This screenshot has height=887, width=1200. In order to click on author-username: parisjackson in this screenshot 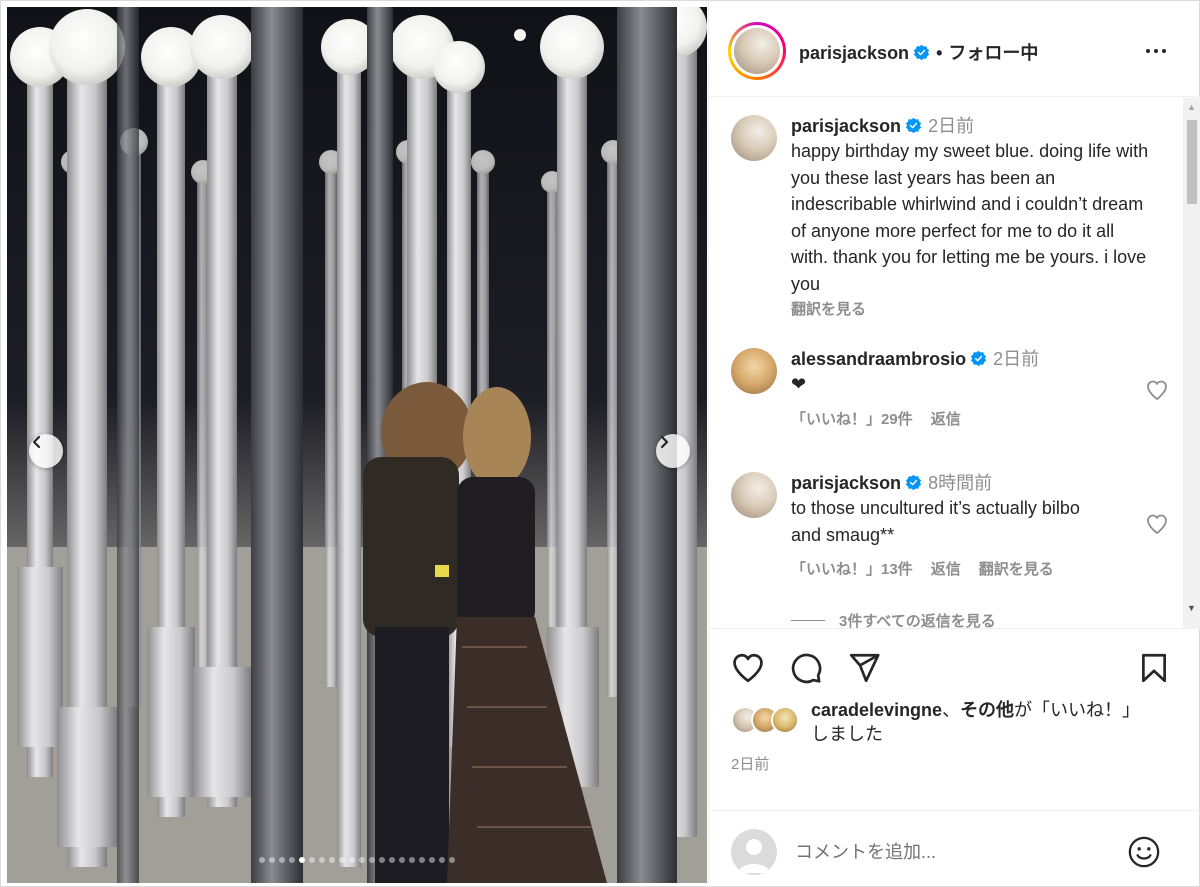, I will do `click(854, 53)`.